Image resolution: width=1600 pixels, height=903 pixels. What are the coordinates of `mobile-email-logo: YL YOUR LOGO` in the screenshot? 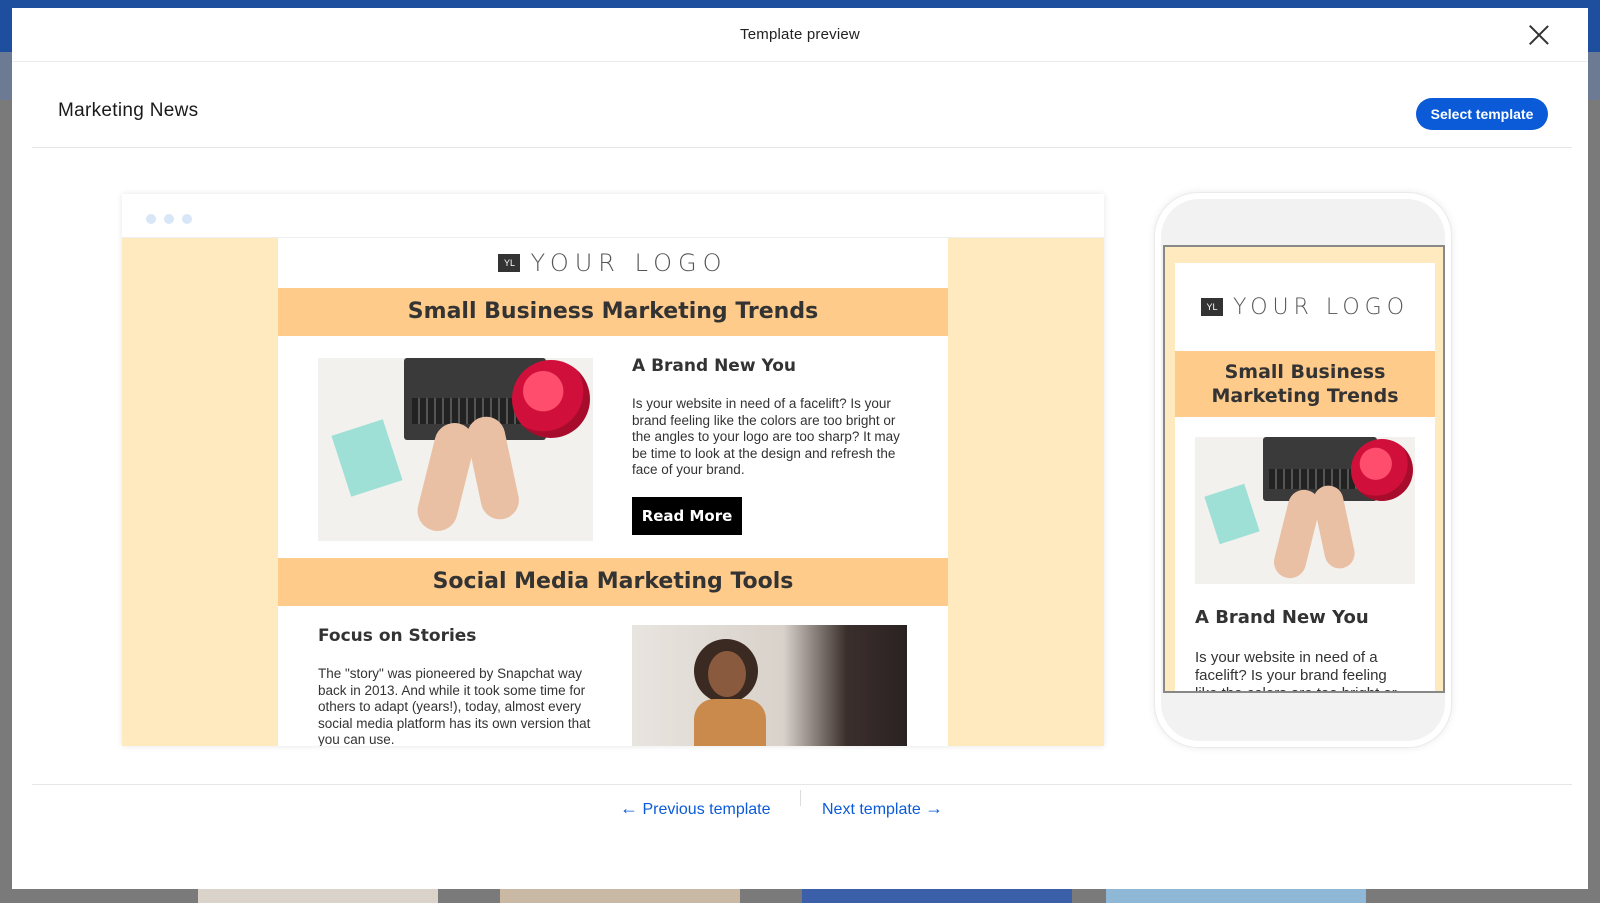 It's located at (1305, 307).